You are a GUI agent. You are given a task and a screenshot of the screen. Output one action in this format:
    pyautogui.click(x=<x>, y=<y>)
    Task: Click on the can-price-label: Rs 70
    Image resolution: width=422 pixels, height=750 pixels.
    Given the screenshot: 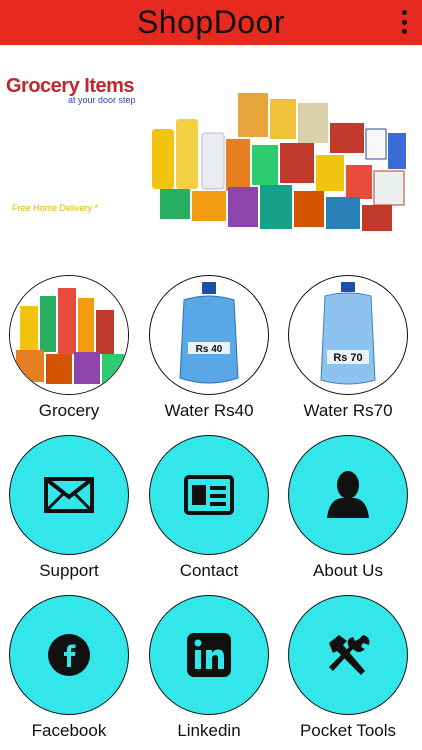 What is the action you would take?
    pyautogui.click(x=347, y=358)
    